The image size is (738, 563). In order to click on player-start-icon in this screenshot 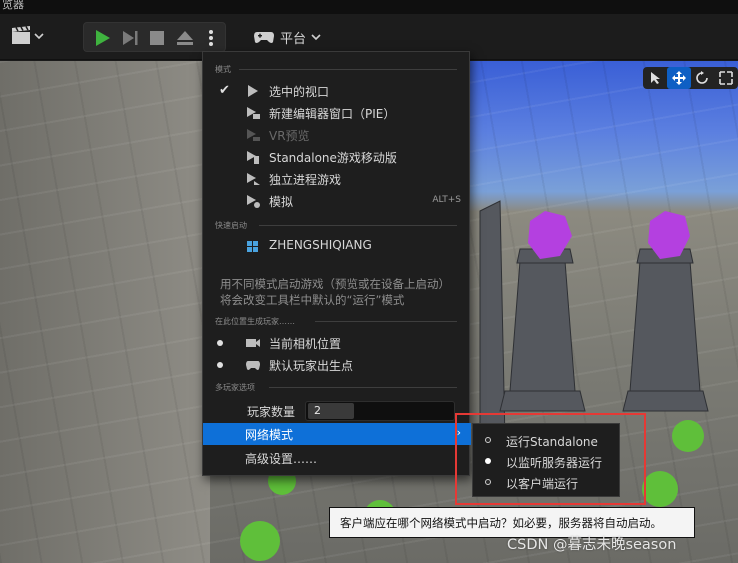, I will do `click(253, 365)`.